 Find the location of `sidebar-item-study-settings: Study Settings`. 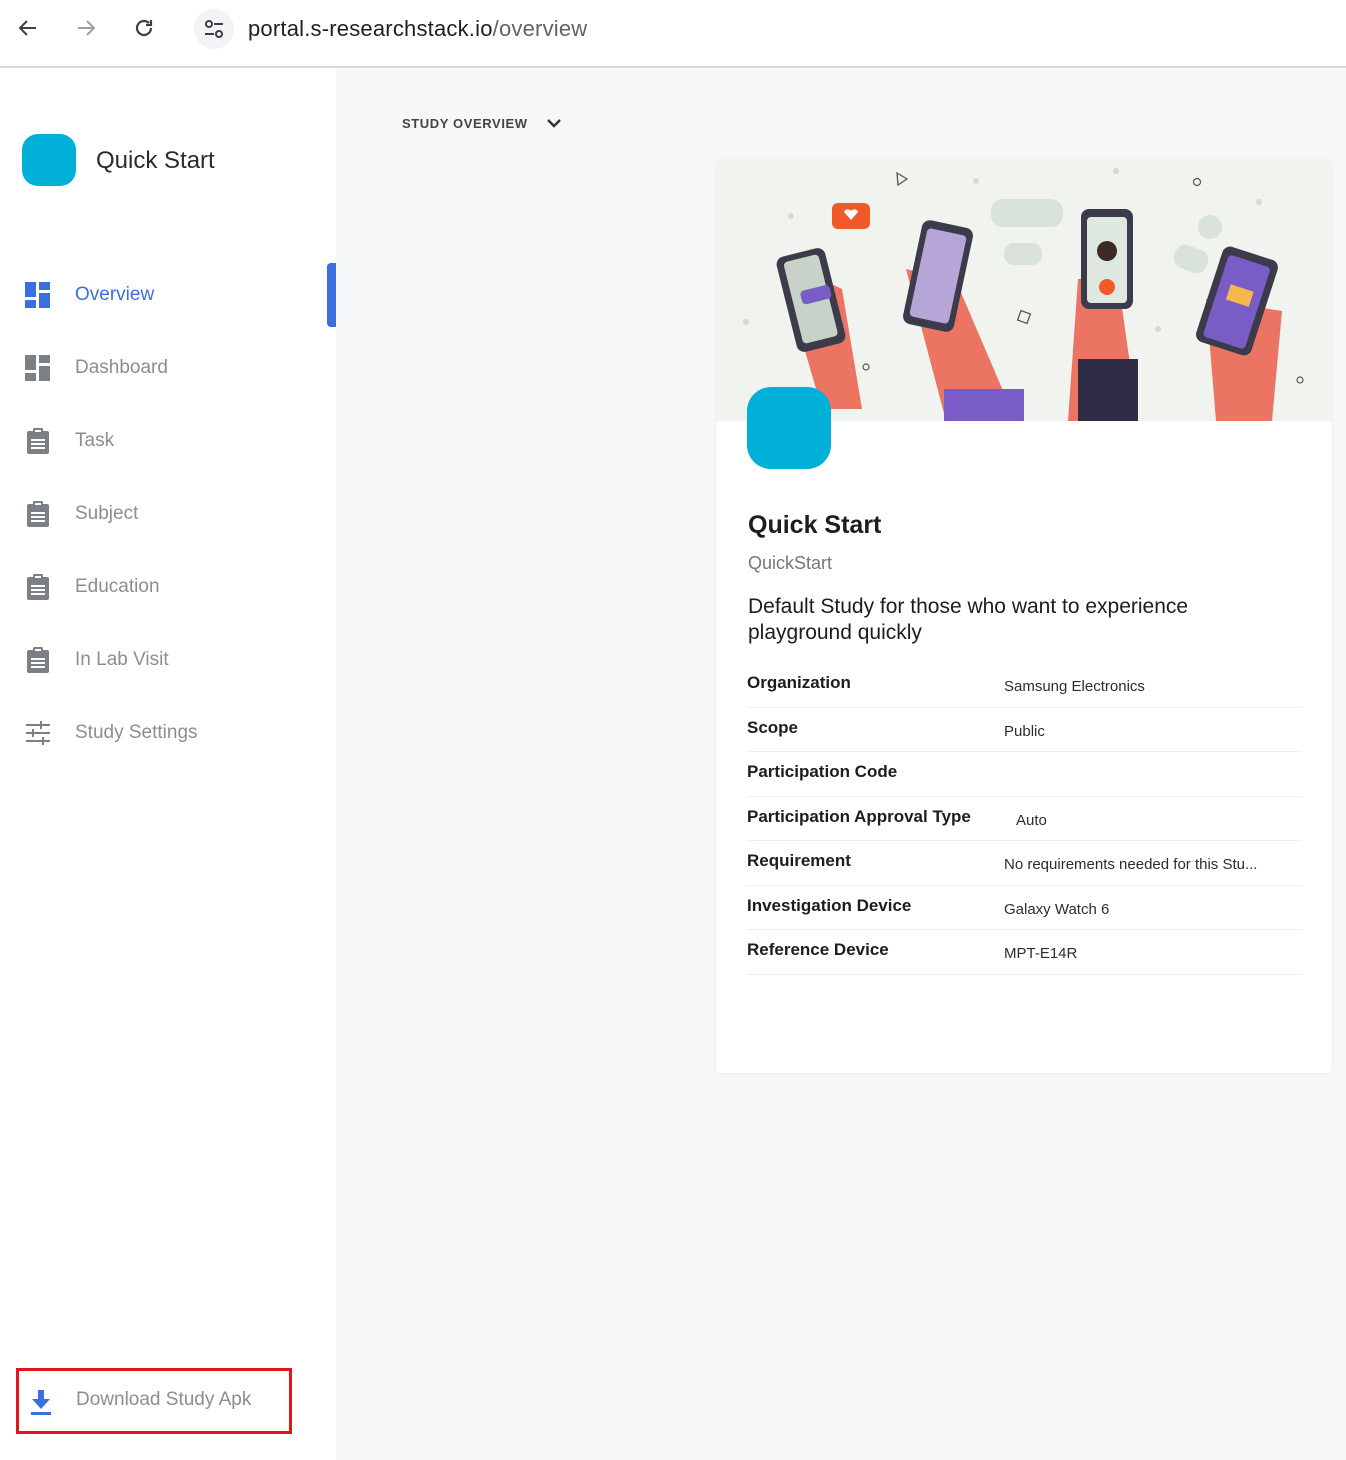

sidebar-item-study-settings: Study Settings is located at coordinates (168, 733).